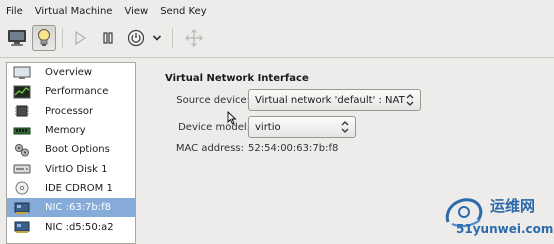  I want to click on sidebar-item-nic-d5-50-a2: NIC :d5:50:a2, so click(71, 226).